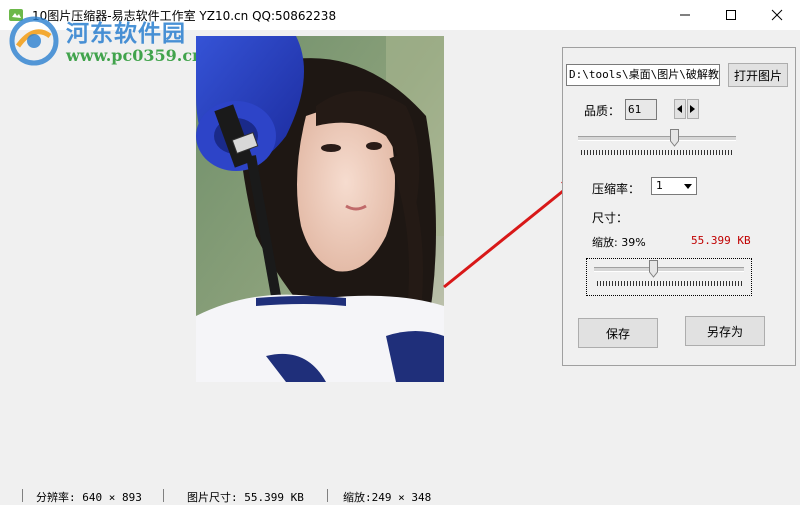 This screenshot has width=800, height=505. I want to click on zoom-label: 缩放: 39%, so click(619, 242).